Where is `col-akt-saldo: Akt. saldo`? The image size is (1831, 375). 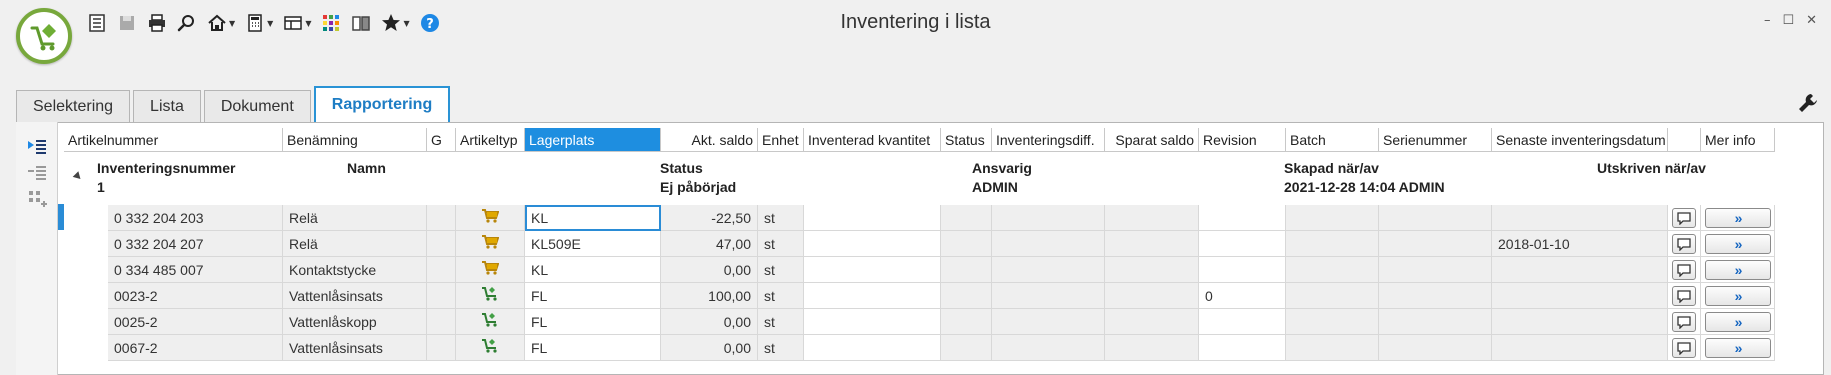 col-akt-saldo: Akt. saldo is located at coordinates (709, 140).